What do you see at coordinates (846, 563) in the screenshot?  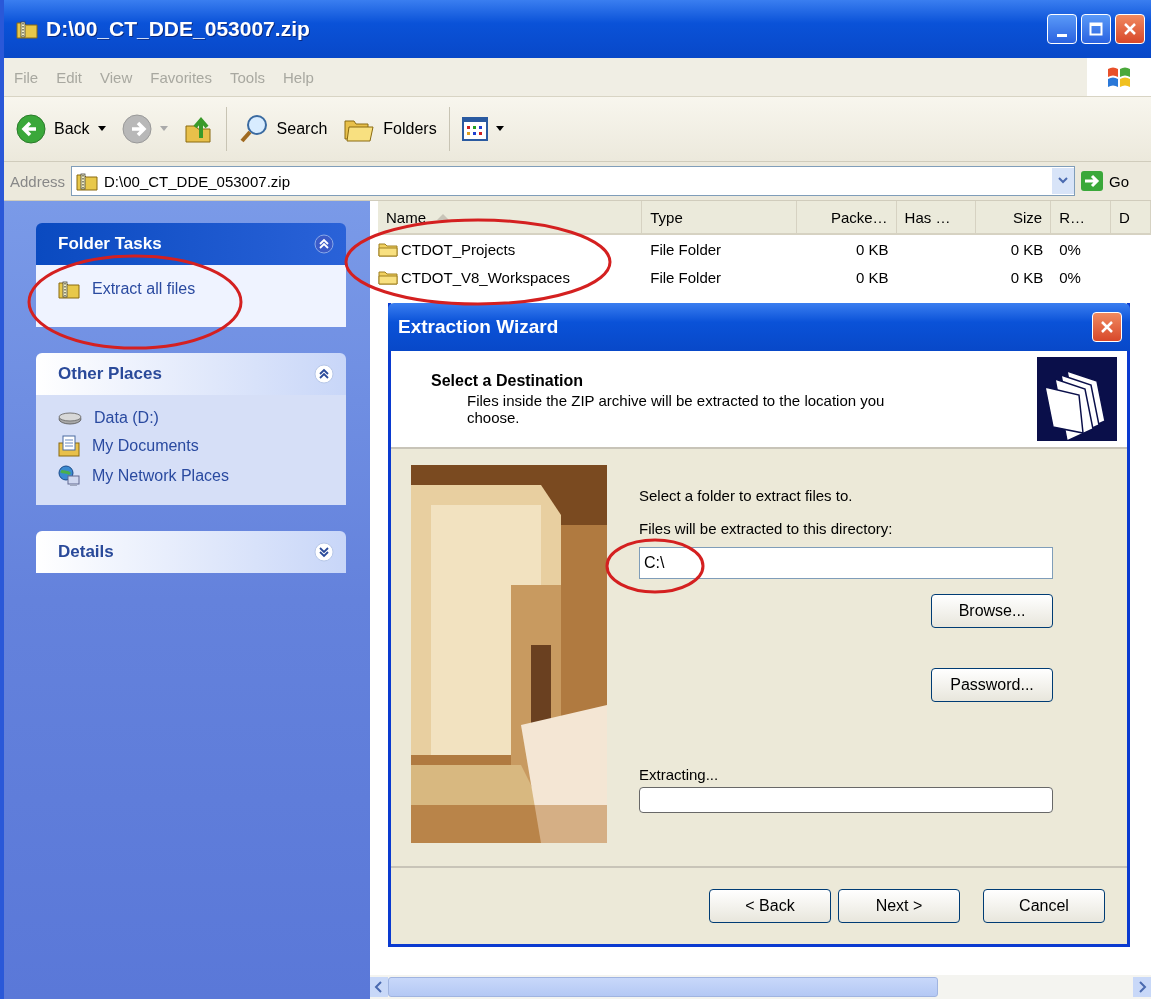 I see `destination-field: C:\` at bounding box center [846, 563].